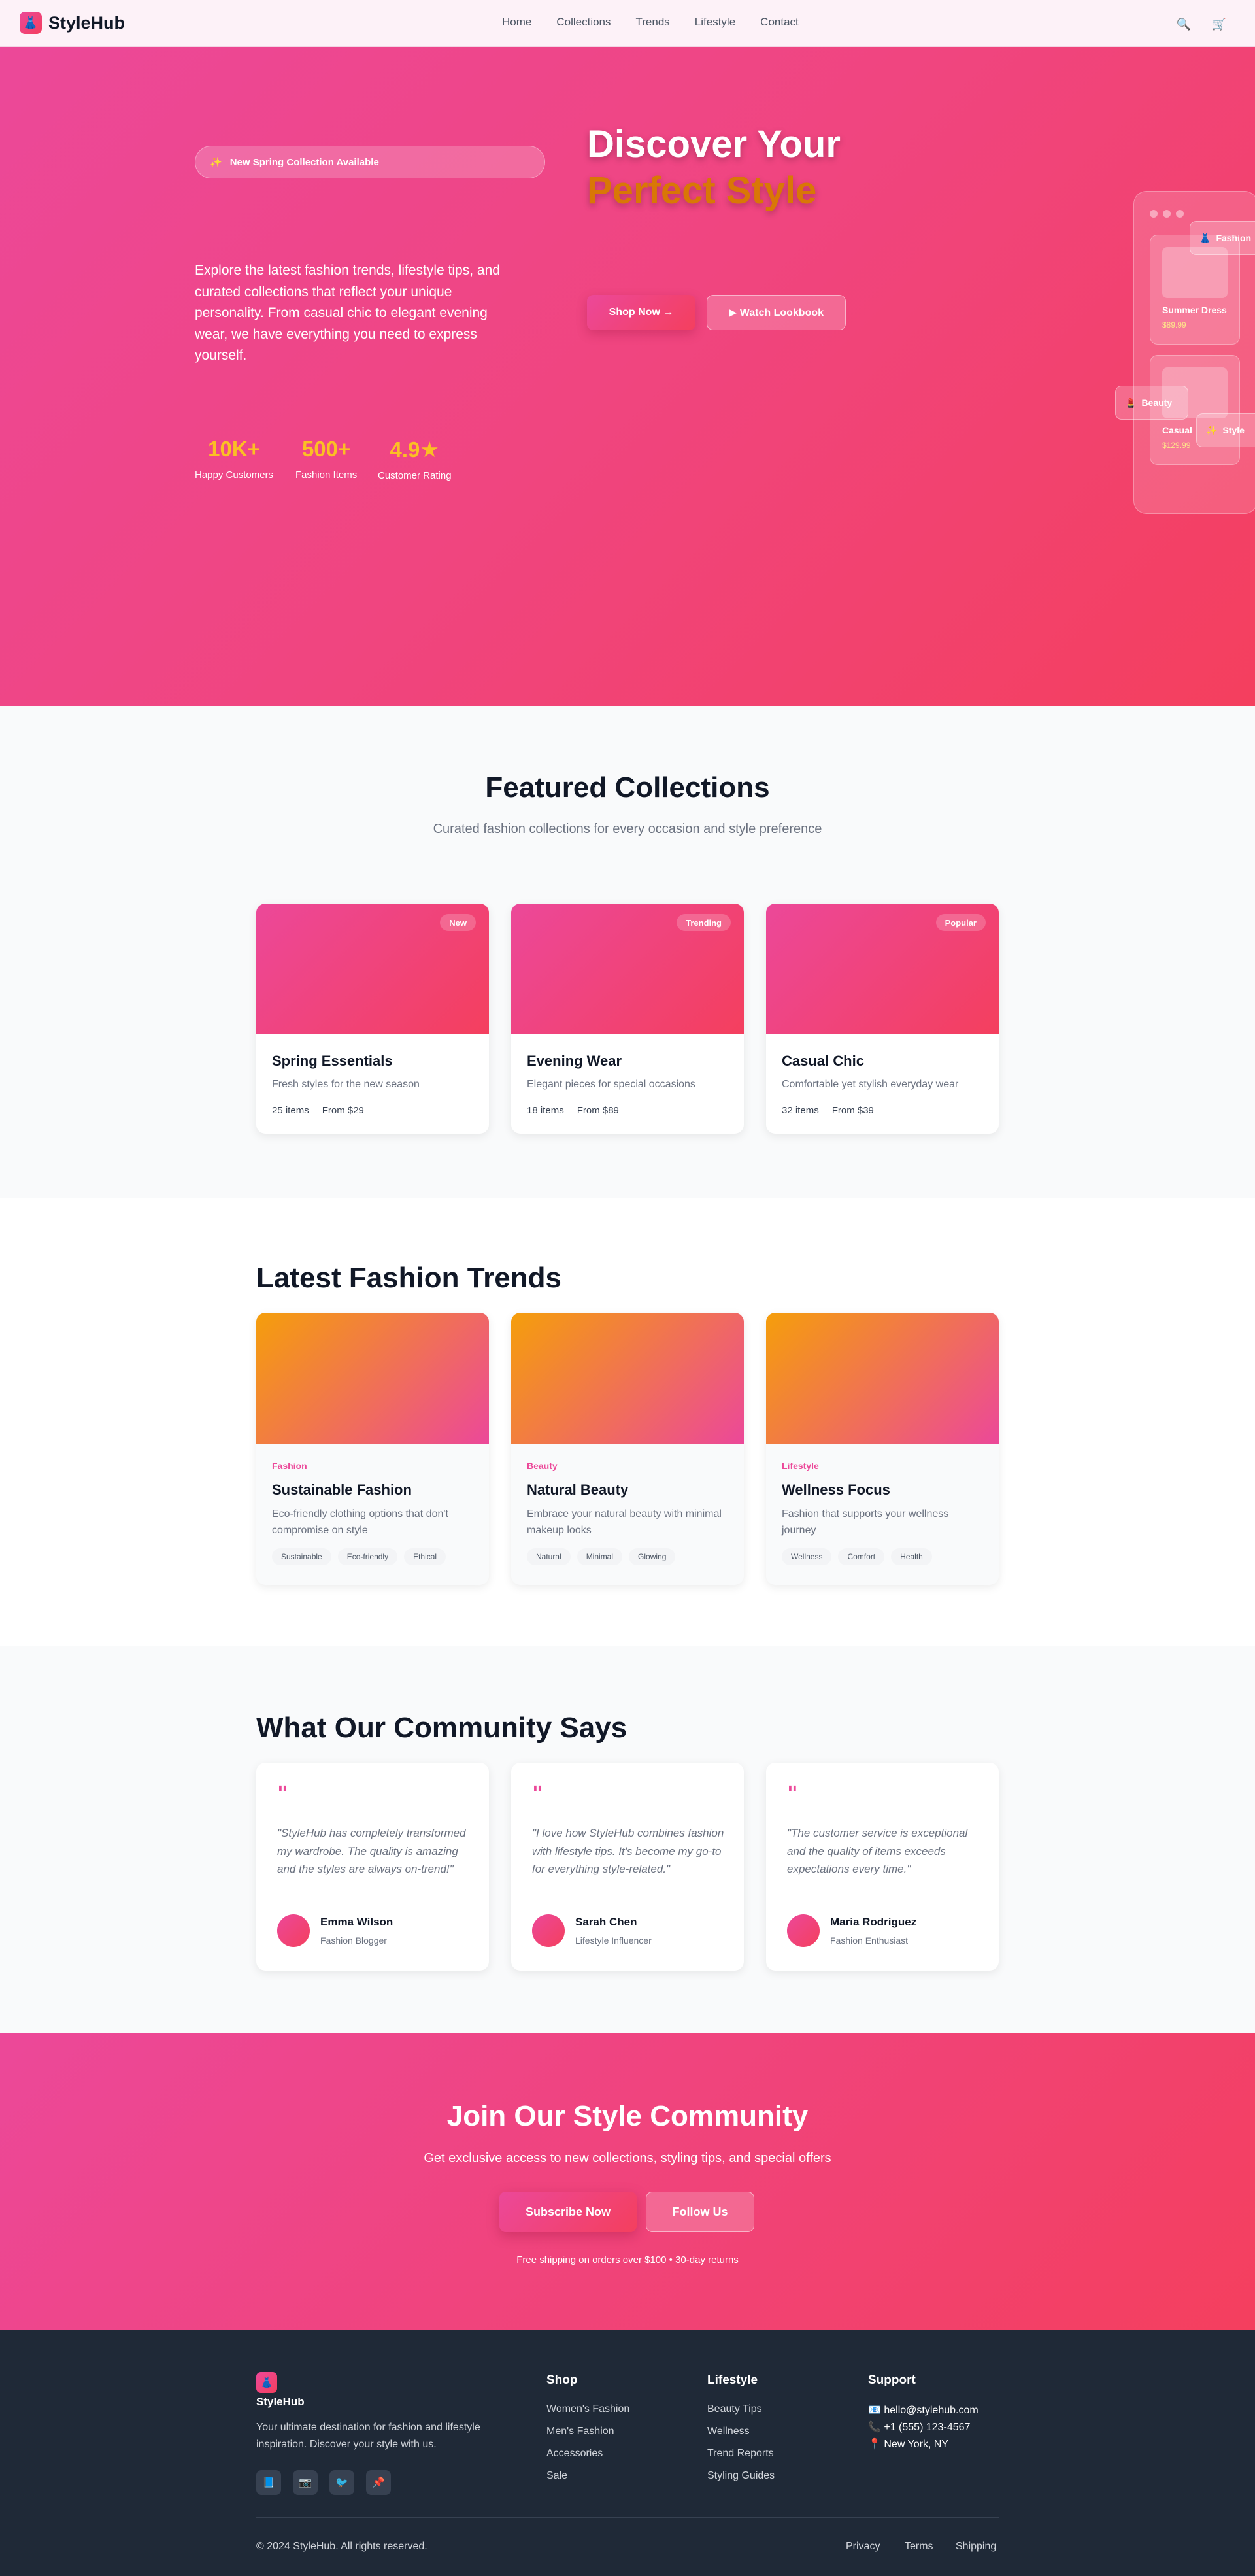 The image size is (1255, 2576). What do you see at coordinates (516, 22) in the screenshot?
I see `nav-link-home: Home` at bounding box center [516, 22].